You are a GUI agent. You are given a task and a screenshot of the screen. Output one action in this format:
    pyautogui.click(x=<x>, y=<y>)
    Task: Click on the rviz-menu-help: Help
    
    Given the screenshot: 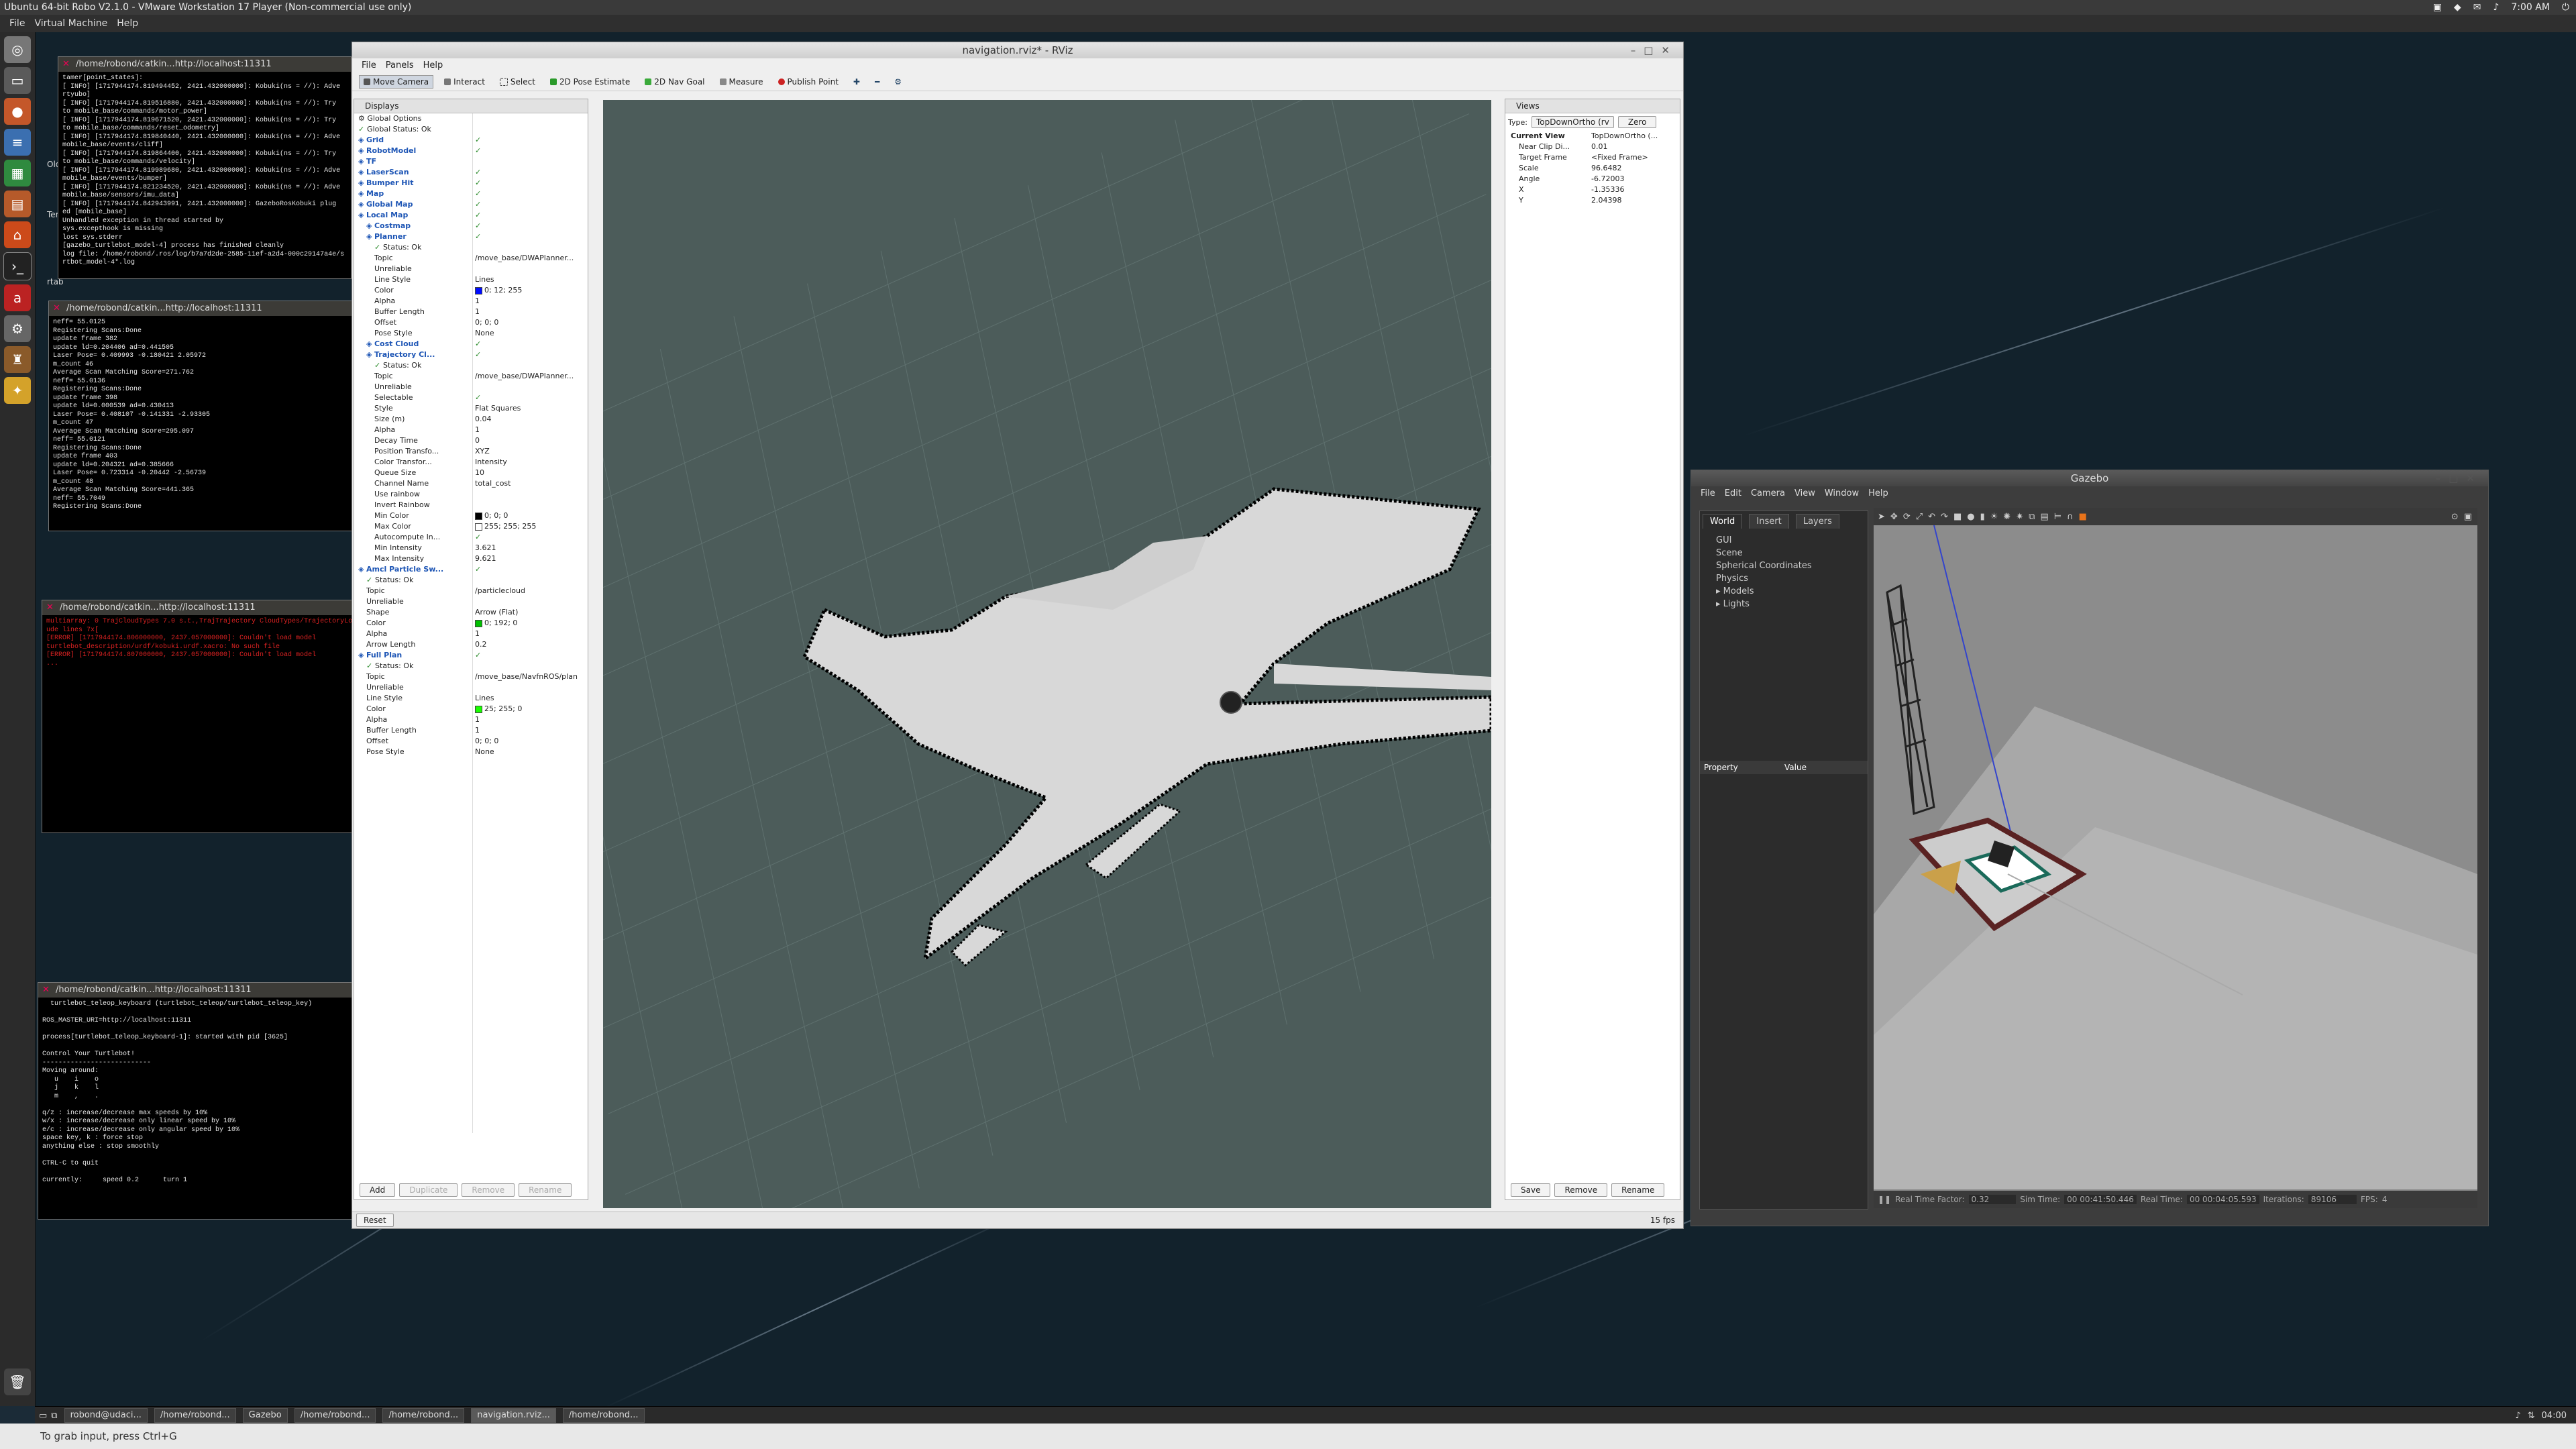 What is the action you would take?
    pyautogui.click(x=433, y=65)
    